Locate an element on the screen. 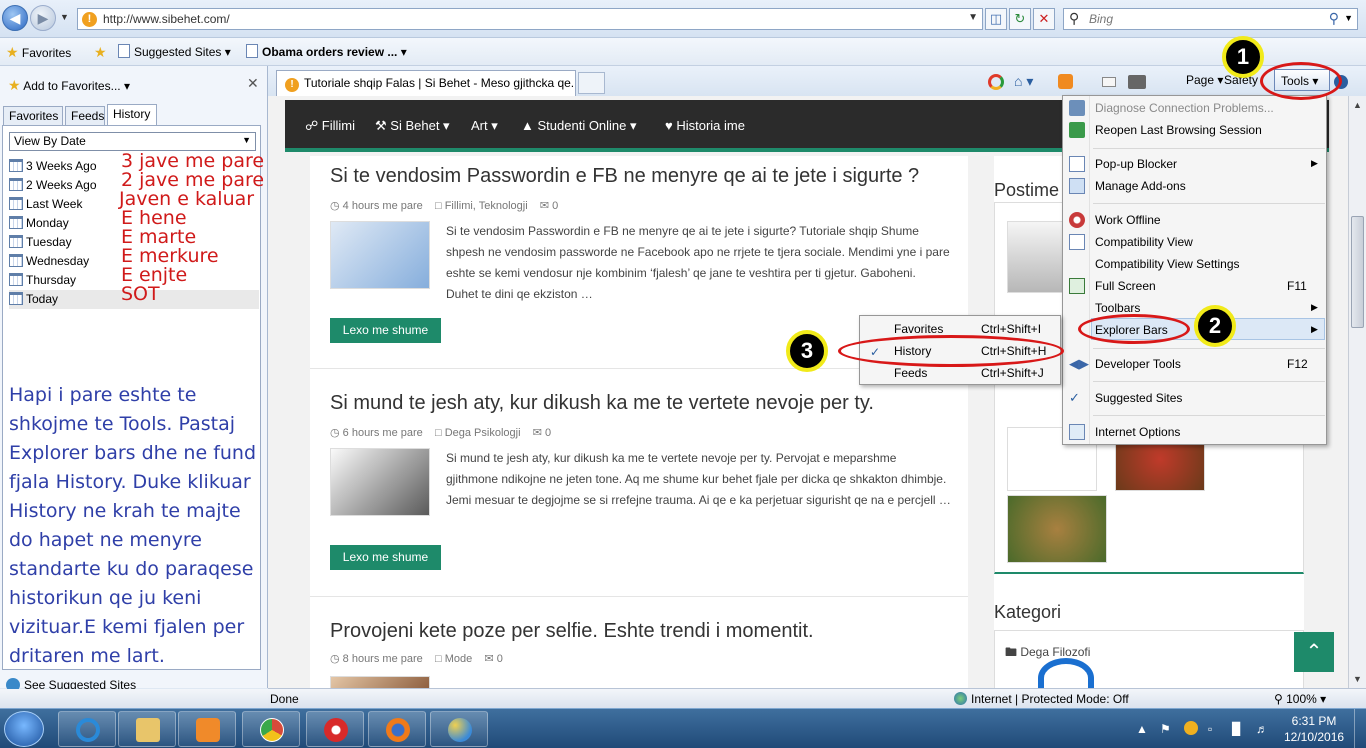 This screenshot has width=1366, height=748. compatibility-view-button: ◫ is located at coordinates (996, 19).